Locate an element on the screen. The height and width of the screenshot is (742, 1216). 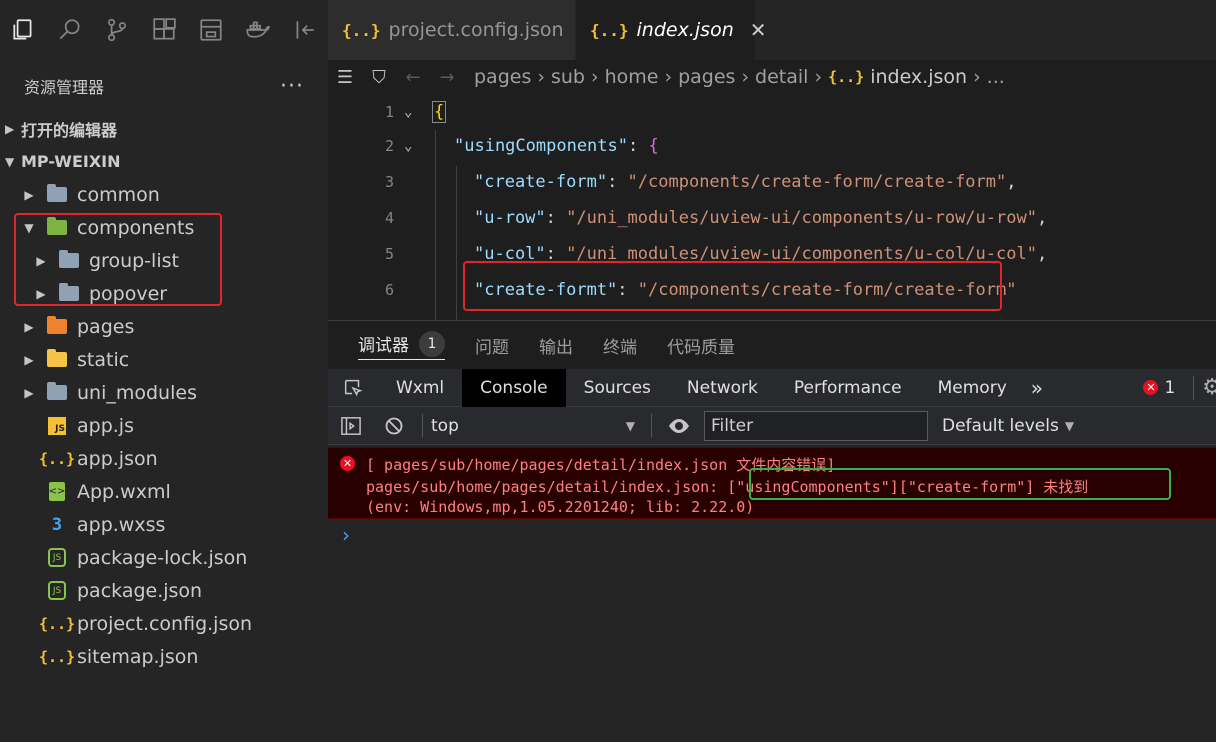
list-icon: ☰ is located at coordinates (345, 77).